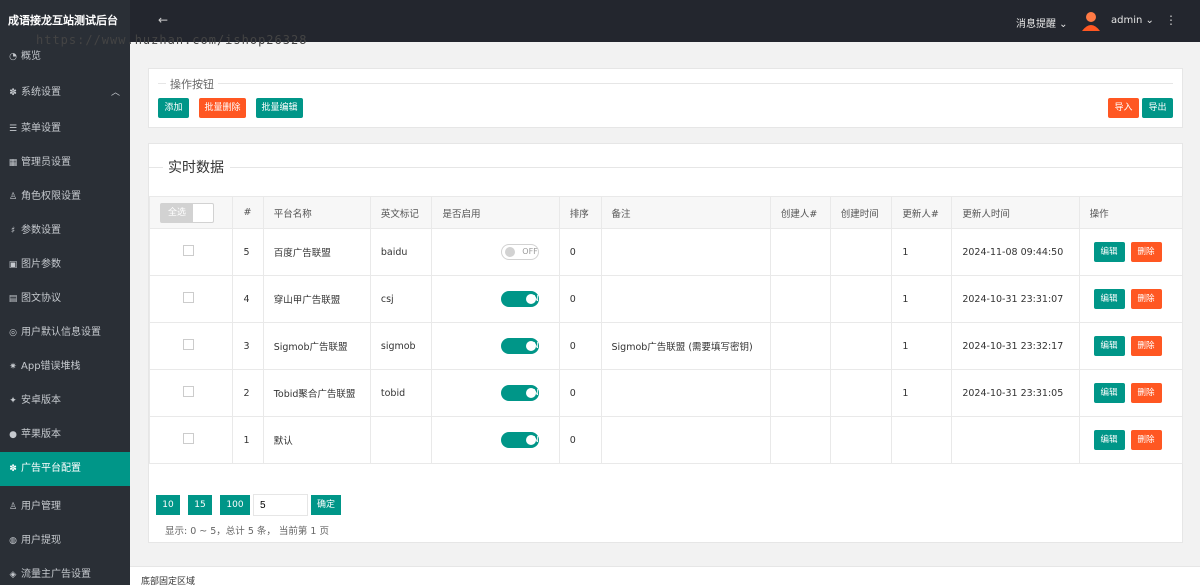 The height and width of the screenshot is (585, 1200). Describe the element at coordinates (65, 129) in the screenshot. I see `sidebar-item-2: ☰ 菜单设置` at that location.